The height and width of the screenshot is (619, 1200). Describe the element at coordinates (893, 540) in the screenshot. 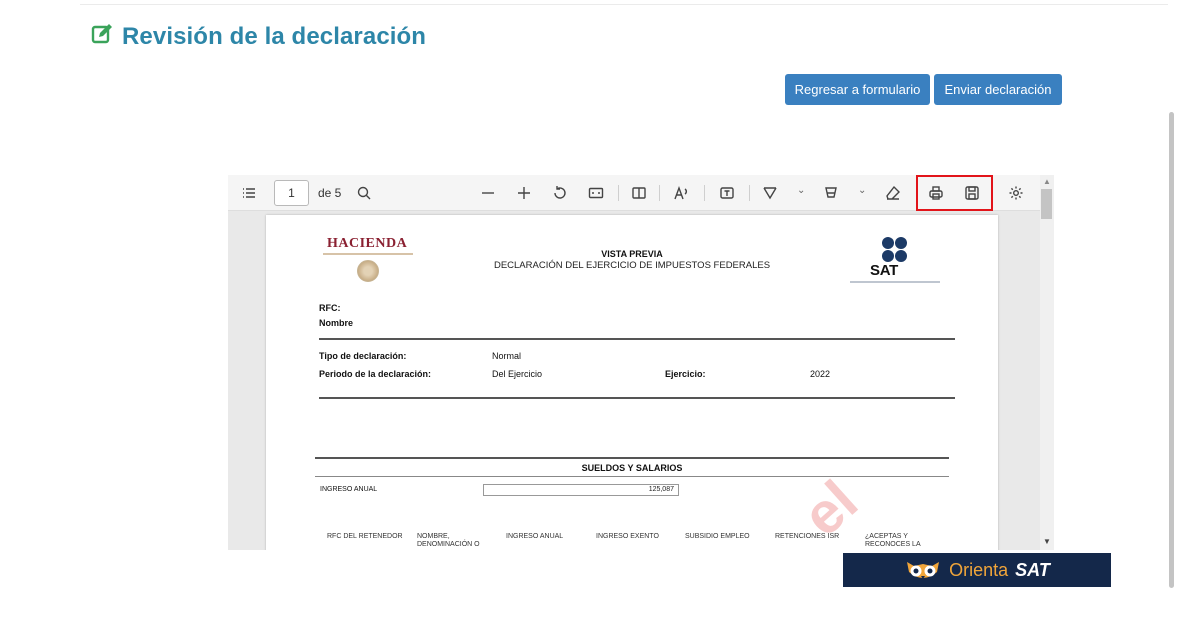

I see `column-header: ¿ACEPTAS Y RECONOCES LA` at that location.